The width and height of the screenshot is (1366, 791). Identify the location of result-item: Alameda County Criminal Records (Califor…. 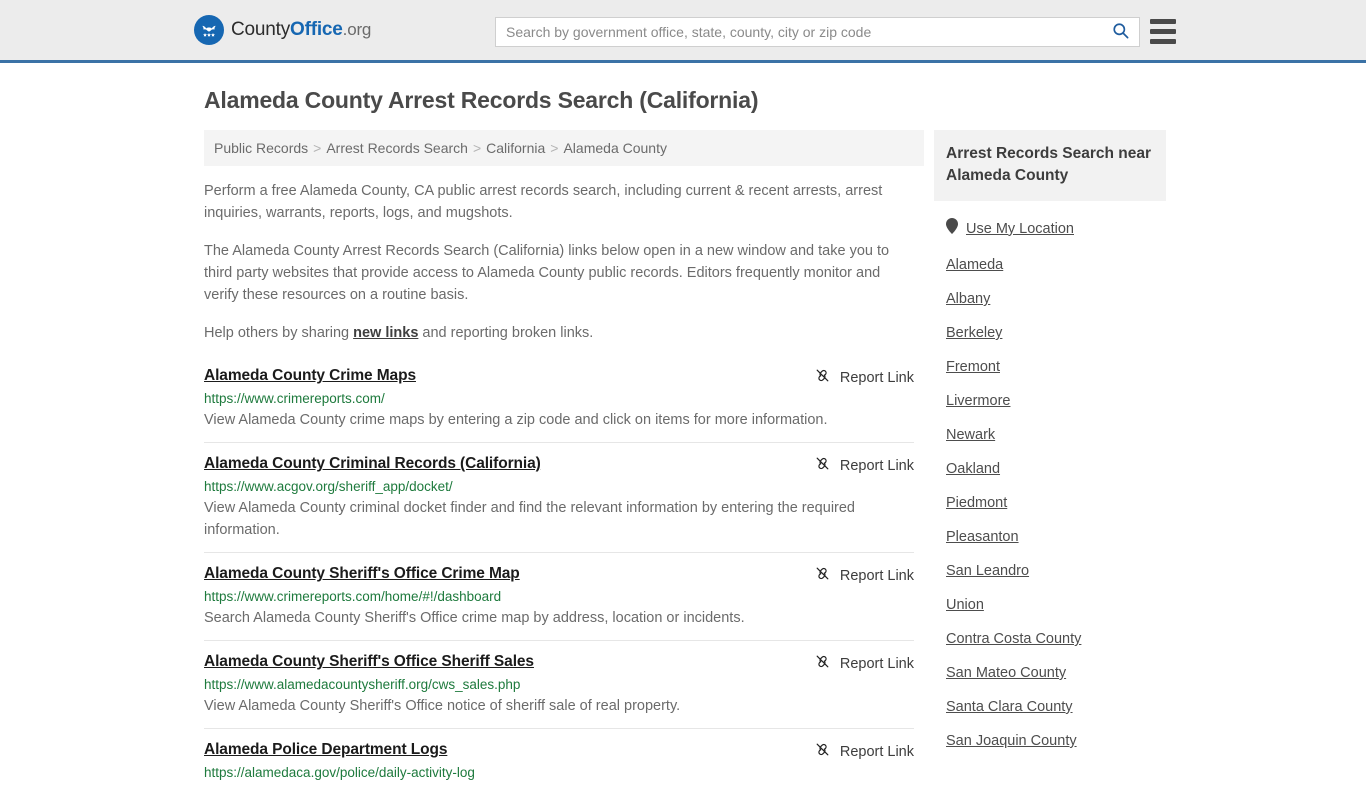
(559, 497).